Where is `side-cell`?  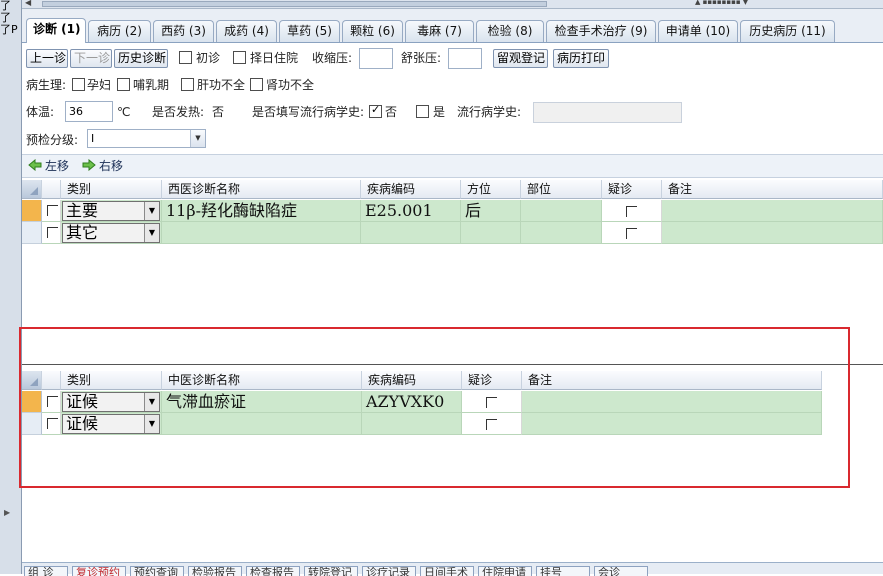
side-cell is located at coordinates (491, 233).